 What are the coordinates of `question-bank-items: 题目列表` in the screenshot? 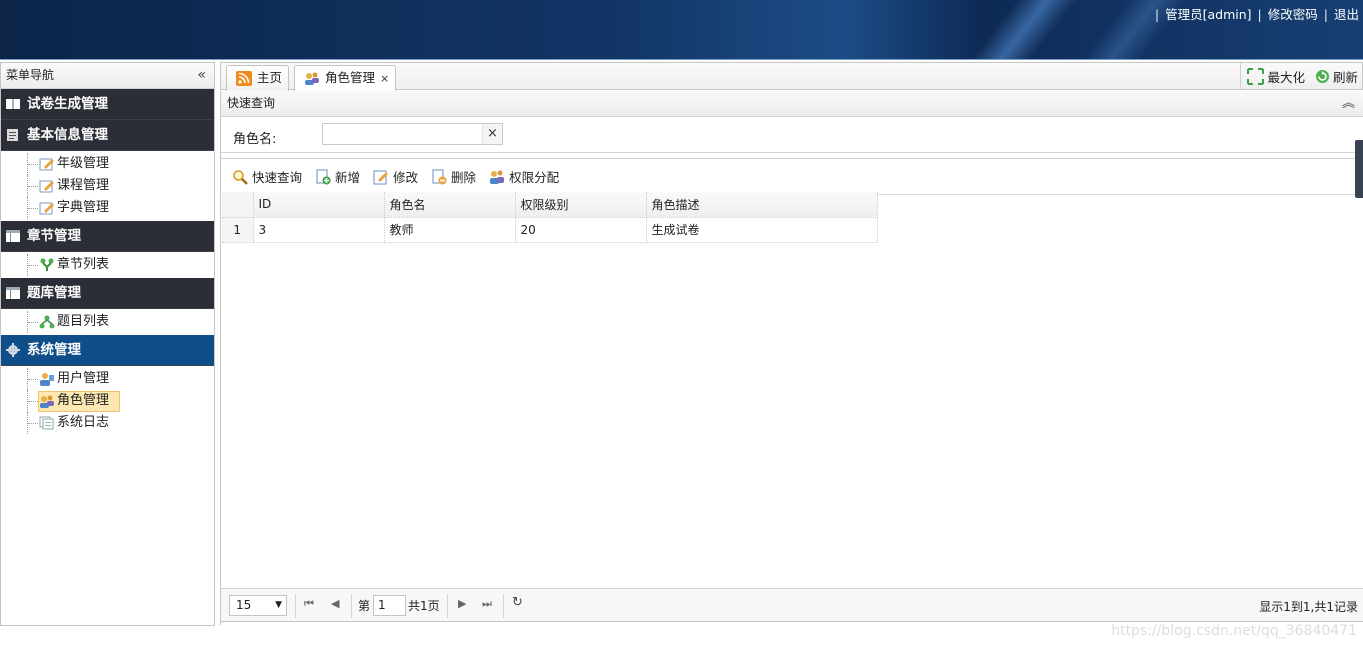 It's located at (107, 322).